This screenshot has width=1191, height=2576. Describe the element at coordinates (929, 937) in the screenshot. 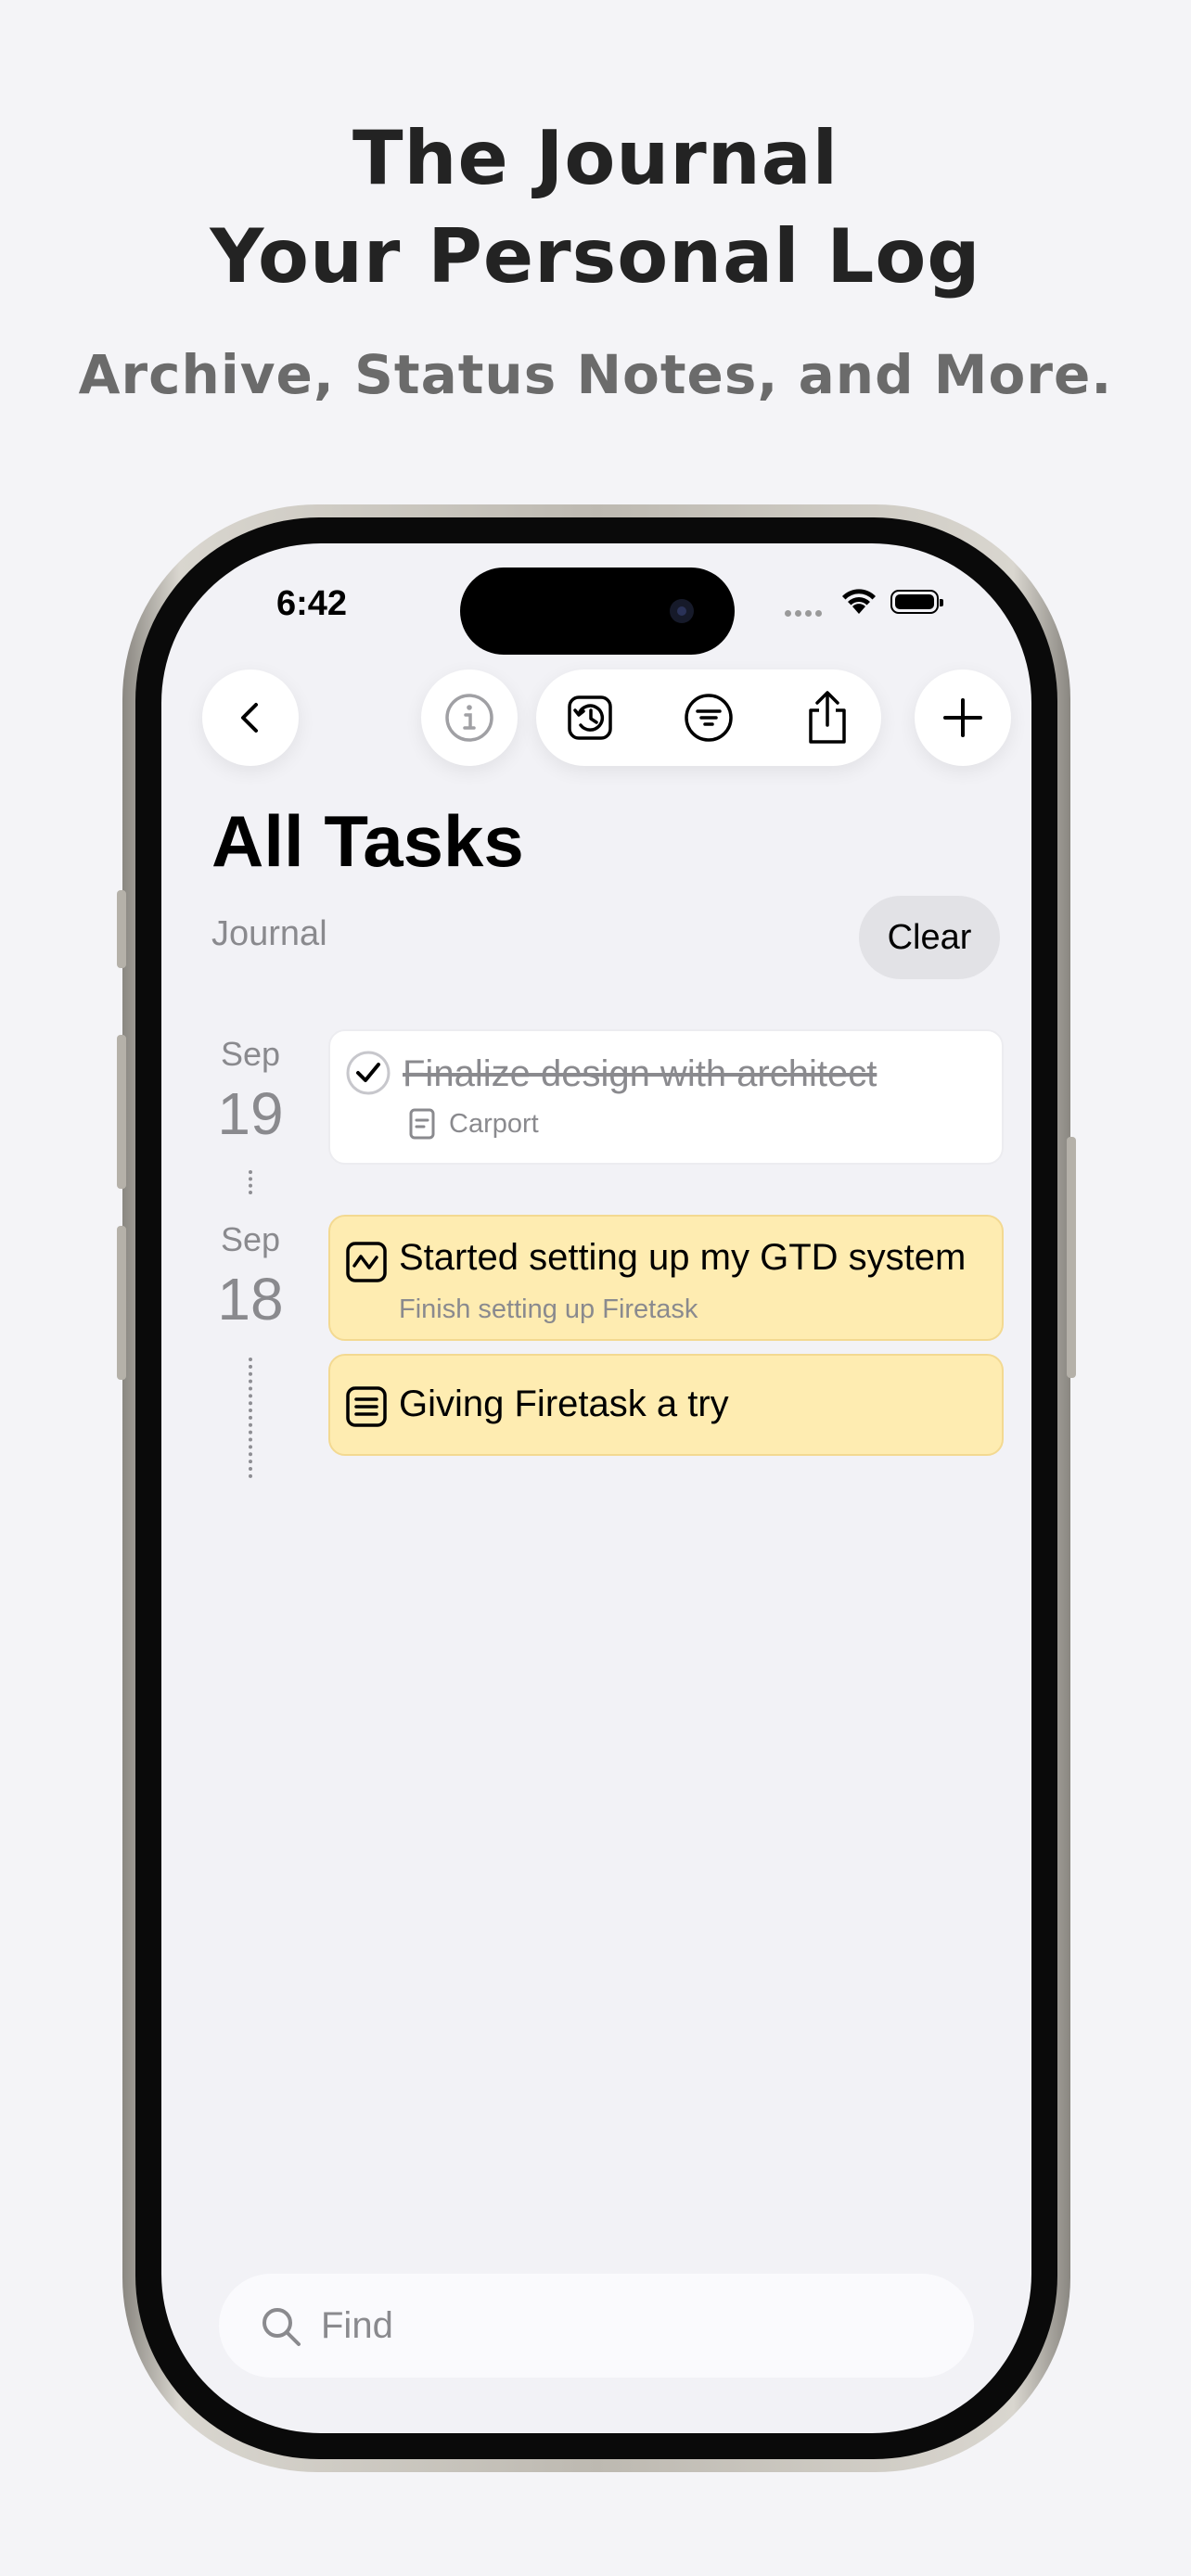

I see `clear-button: Clear` at that location.